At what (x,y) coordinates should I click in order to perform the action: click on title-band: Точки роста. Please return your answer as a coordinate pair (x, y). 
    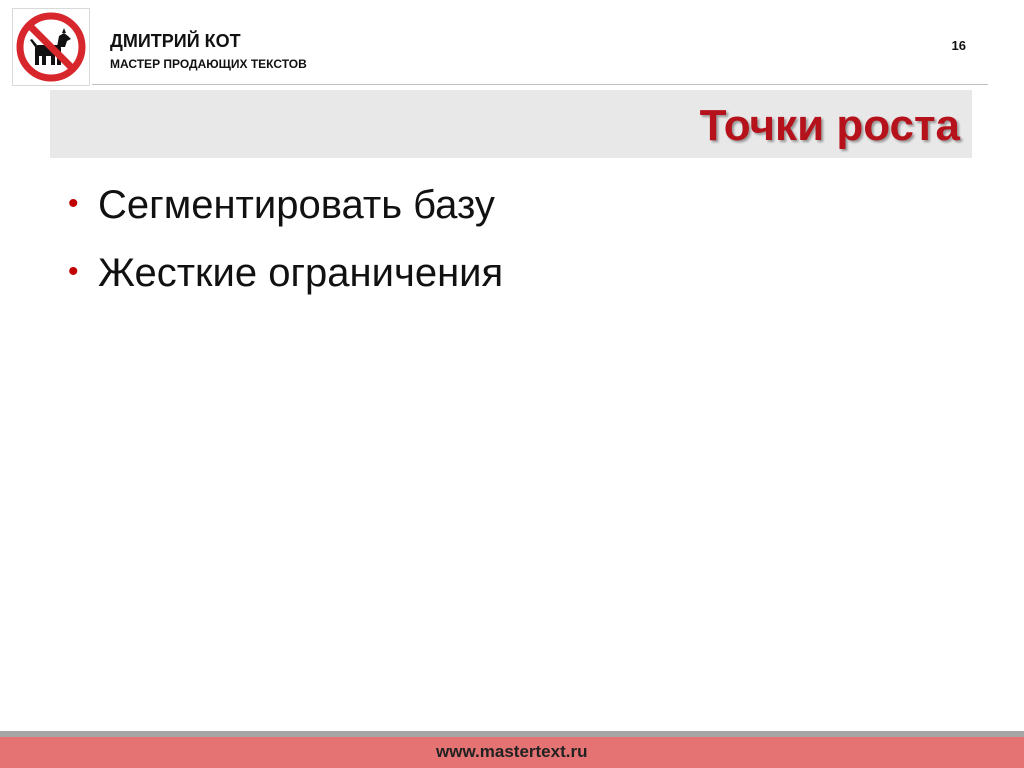
    Looking at the image, I should click on (511, 124).